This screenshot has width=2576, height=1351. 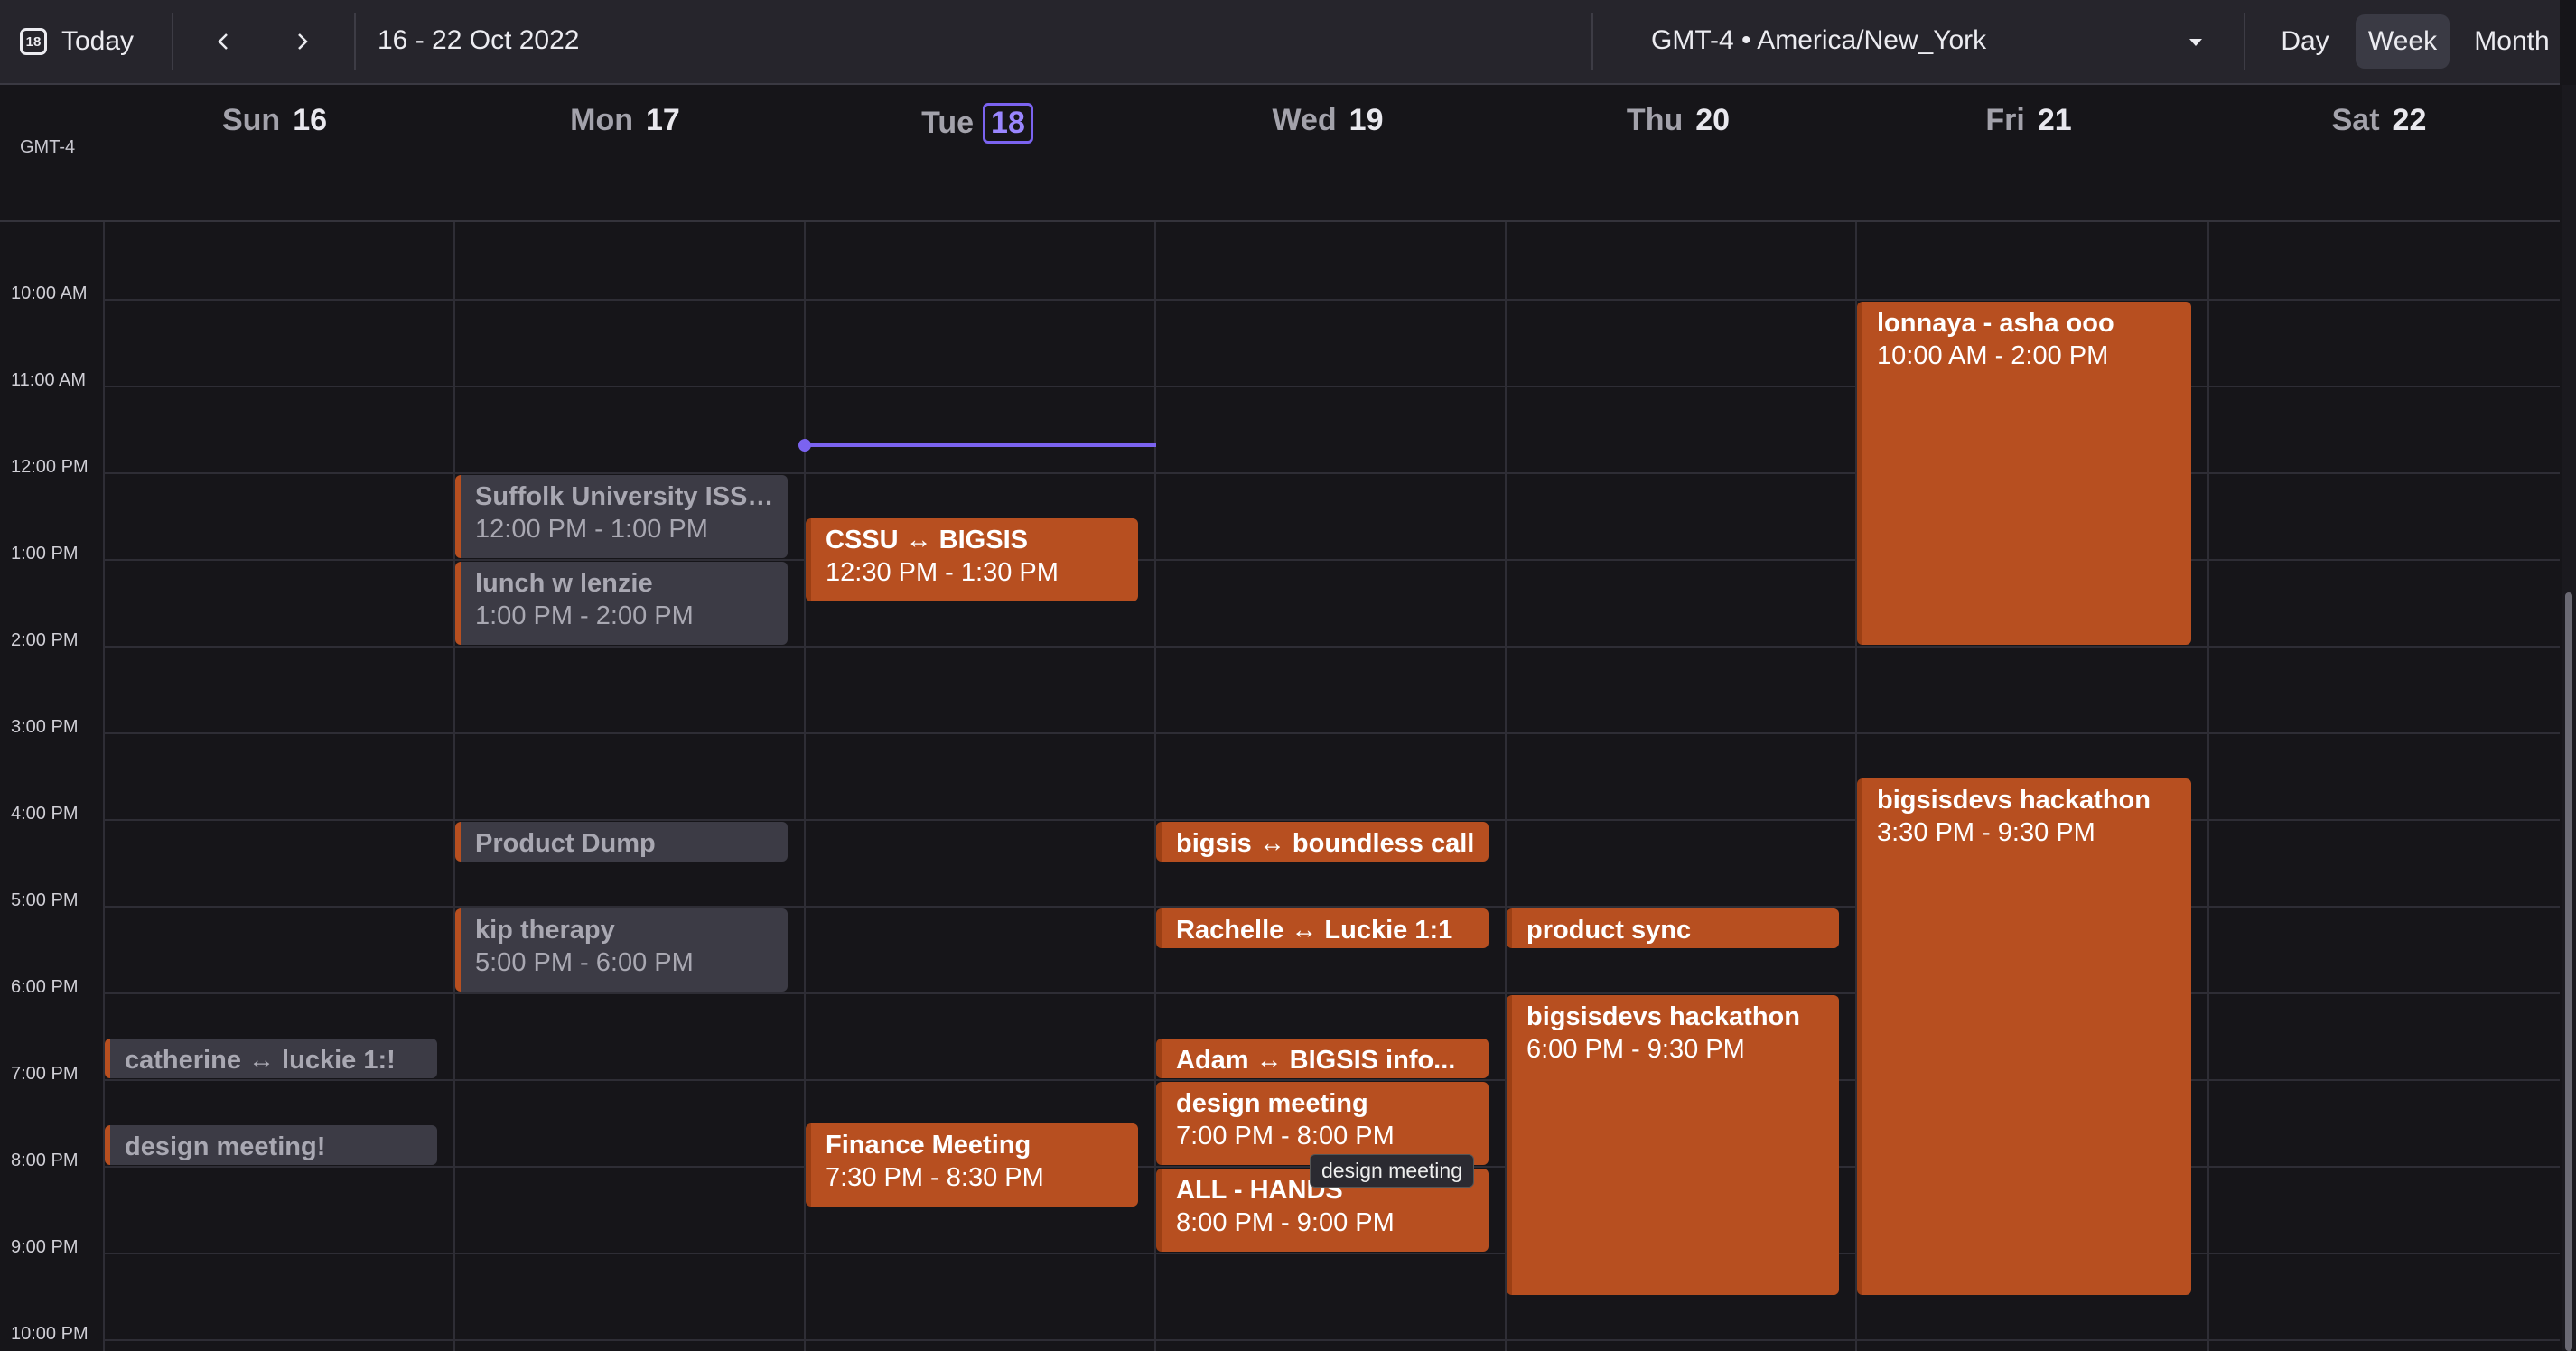 I want to click on event-title: product sync, so click(x=1609, y=931).